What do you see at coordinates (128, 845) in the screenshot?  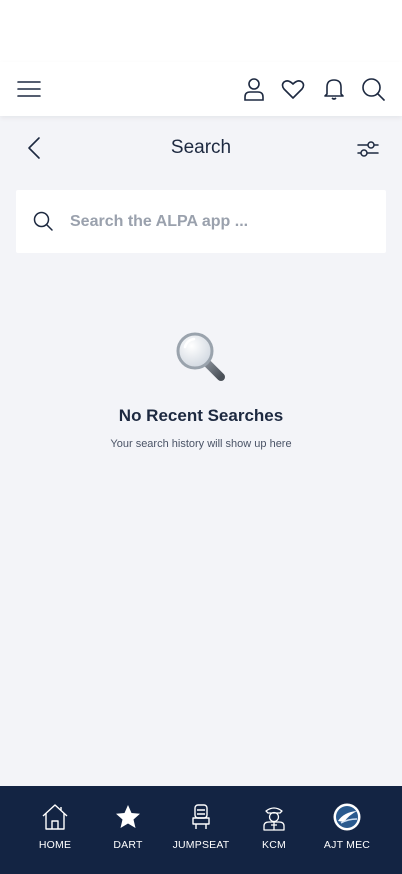 I see `nav-label-dart: DART` at bounding box center [128, 845].